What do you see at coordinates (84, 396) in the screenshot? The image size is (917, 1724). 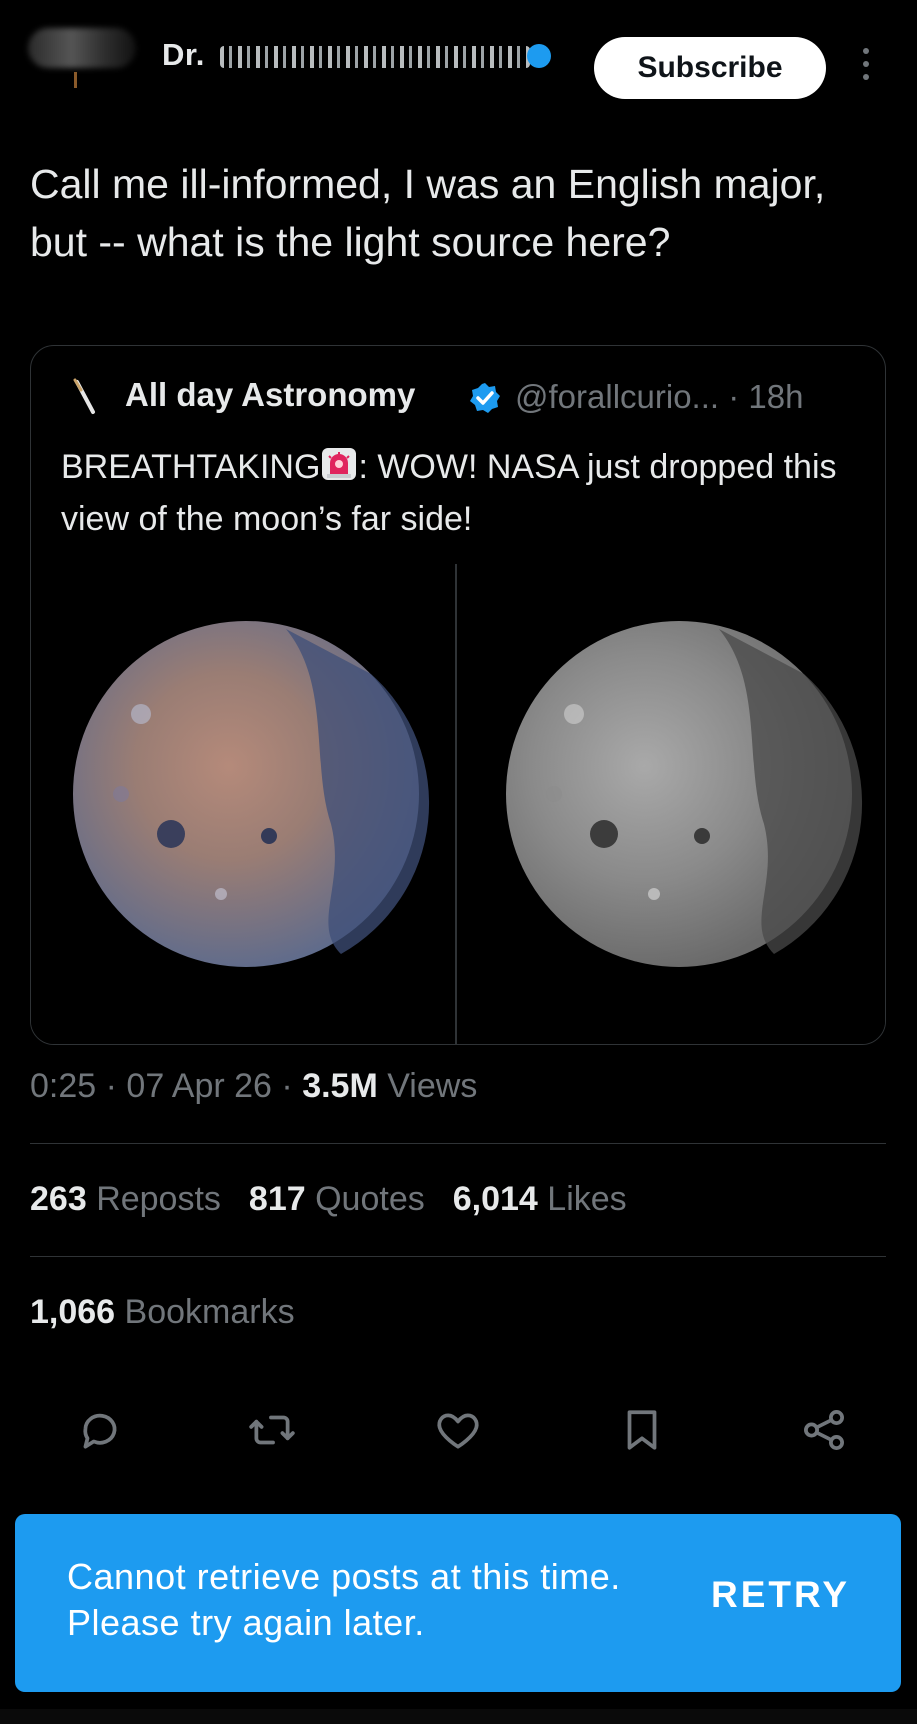 I see `quoted-avatar-icon` at bounding box center [84, 396].